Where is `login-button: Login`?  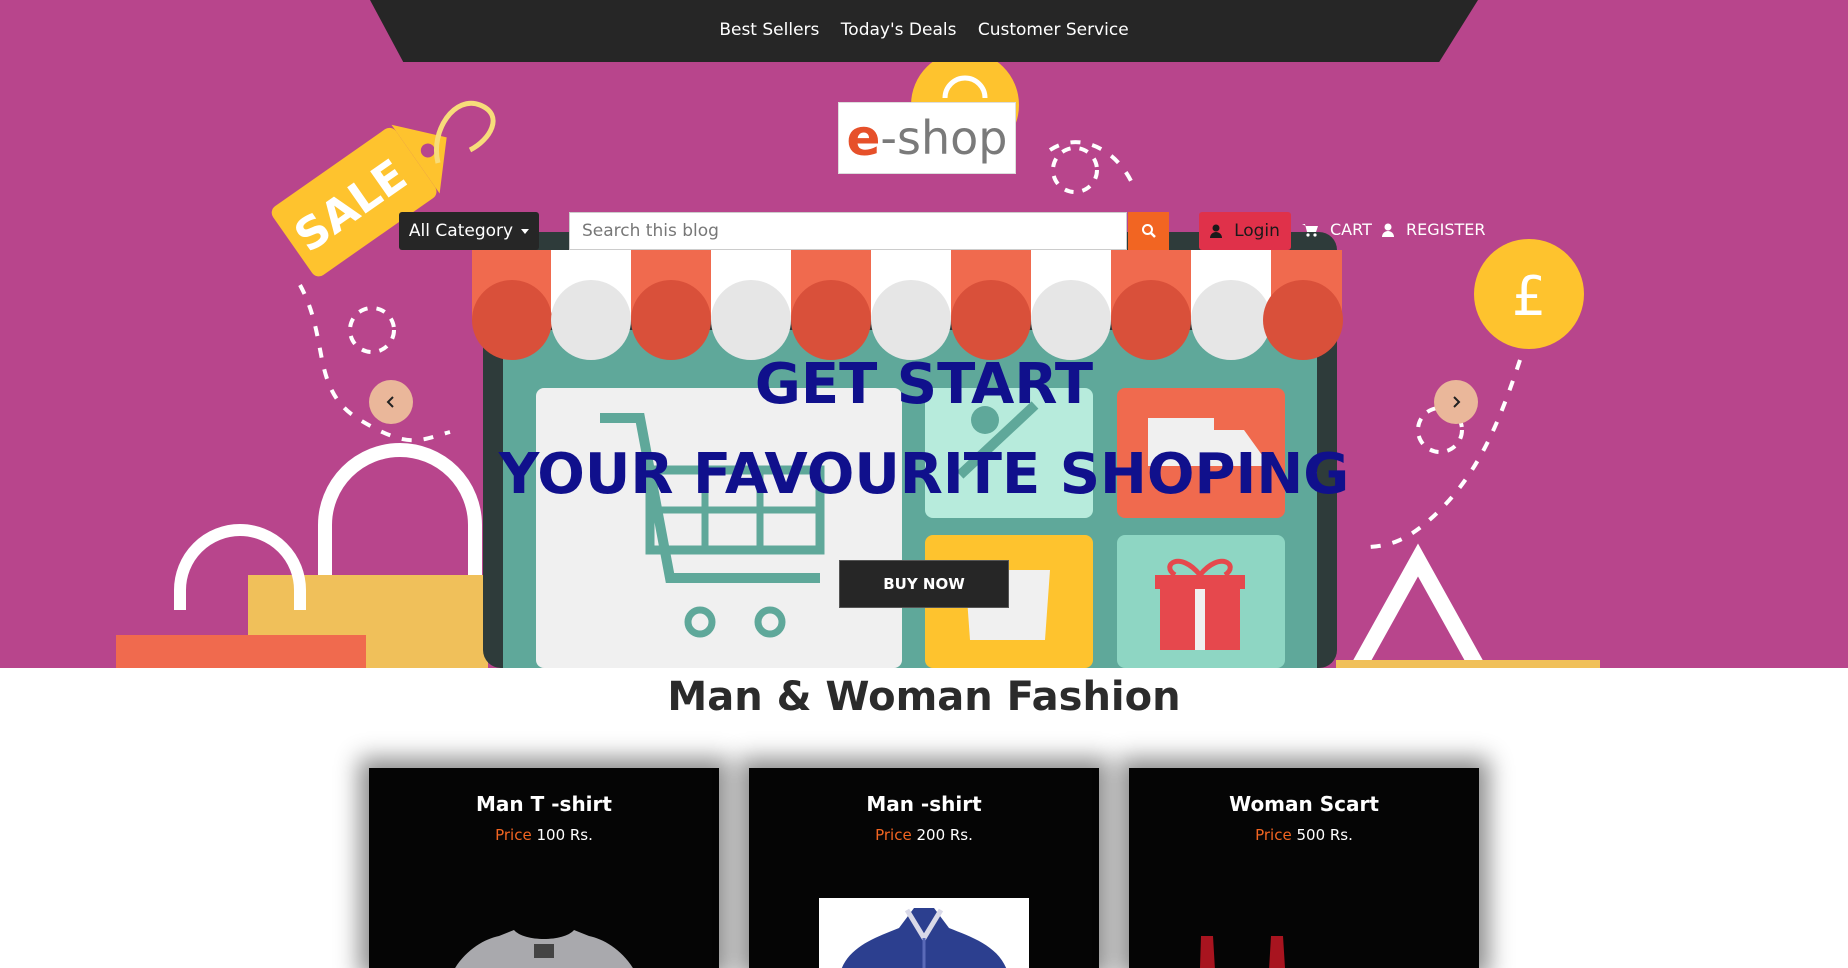 login-button: Login is located at coordinates (1245, 231).